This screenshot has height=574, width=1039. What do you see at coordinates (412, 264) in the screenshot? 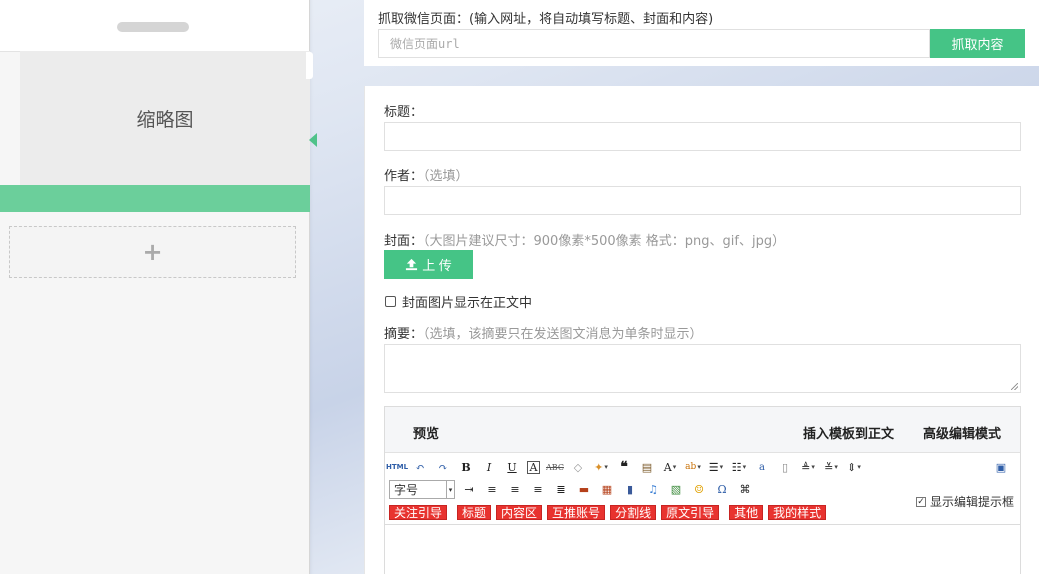
I see `upload-icon` at bounding box center [412, 264].